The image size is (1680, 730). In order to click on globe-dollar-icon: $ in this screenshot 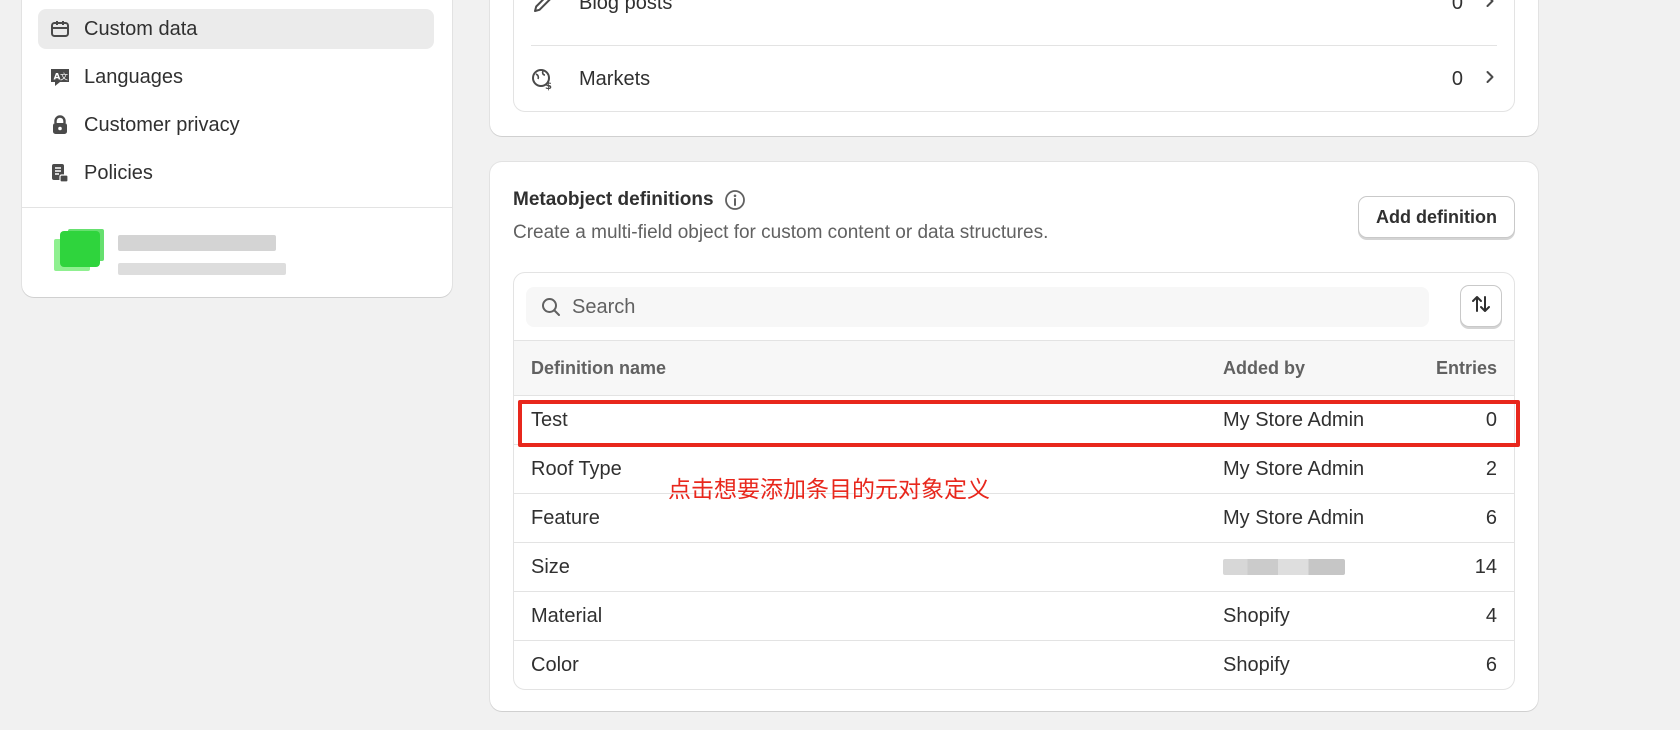, I will do `click(544, 79)`.